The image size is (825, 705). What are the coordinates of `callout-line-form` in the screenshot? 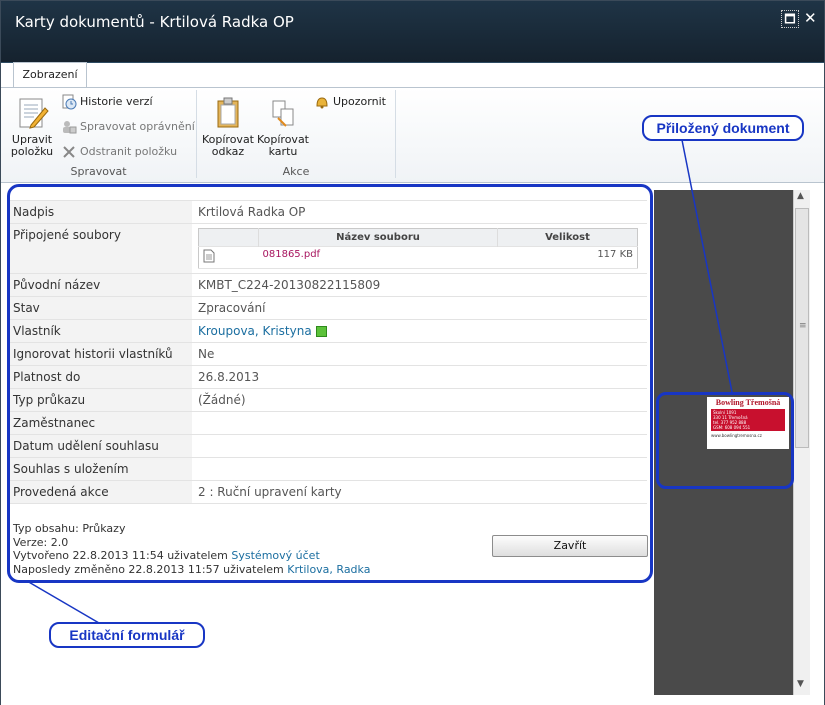 It's located at (63, 602).